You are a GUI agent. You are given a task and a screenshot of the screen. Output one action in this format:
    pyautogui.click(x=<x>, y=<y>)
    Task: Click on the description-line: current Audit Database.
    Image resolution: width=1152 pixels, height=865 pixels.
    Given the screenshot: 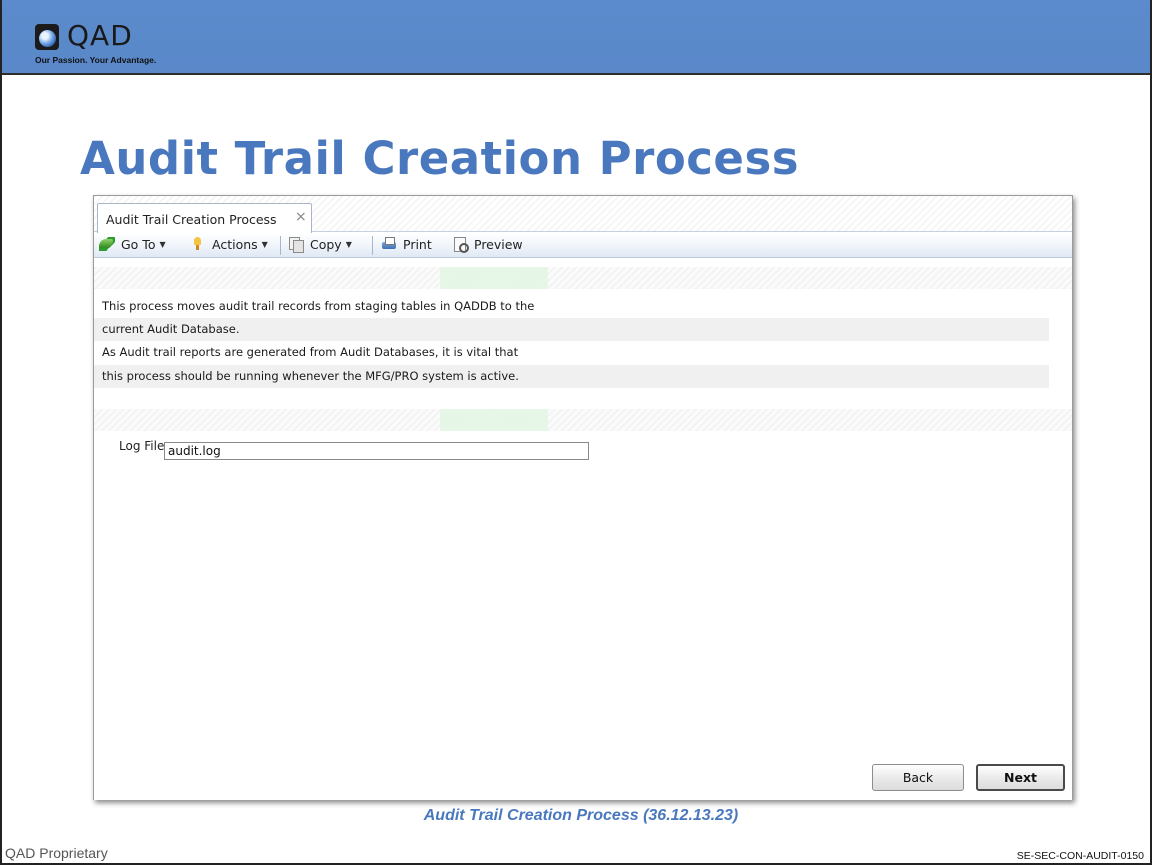 What is the action you would take?
    pyautogui.click(x=571, y=329)
    